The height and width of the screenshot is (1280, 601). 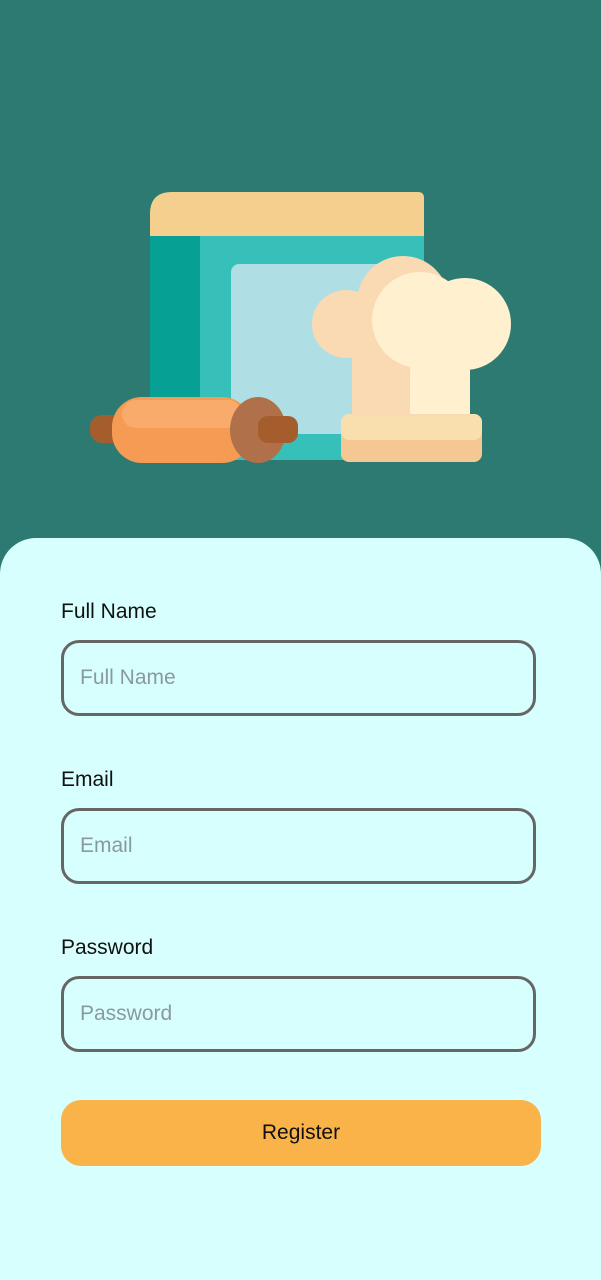 I want to click on cookbook-chef-hat-illustration, so click(x=300, y=327).